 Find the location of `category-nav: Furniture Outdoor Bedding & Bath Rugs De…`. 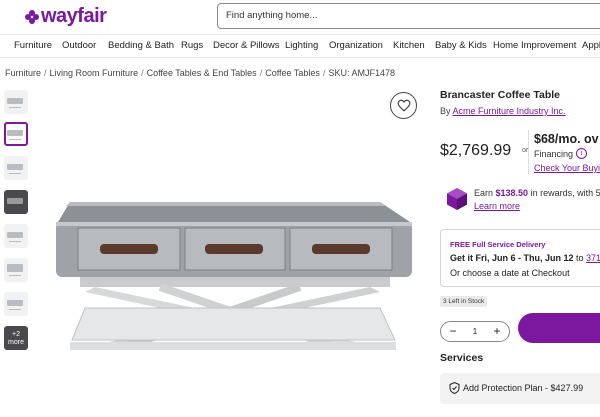

category-nav: Furniture Outdoor Bedding & Bath Rugs De… is located at coordinates (300, 46).